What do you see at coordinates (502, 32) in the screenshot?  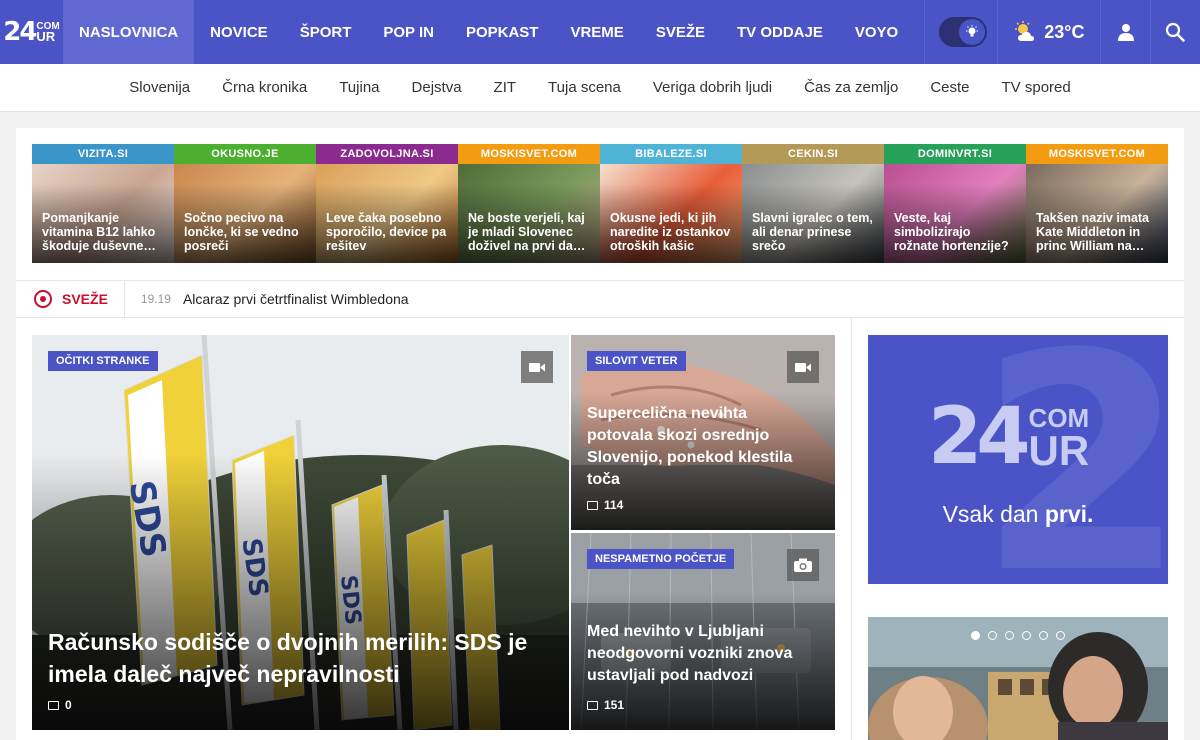 I see `nav-item-popkast: POPKAST` at bounding box center [502, 32].